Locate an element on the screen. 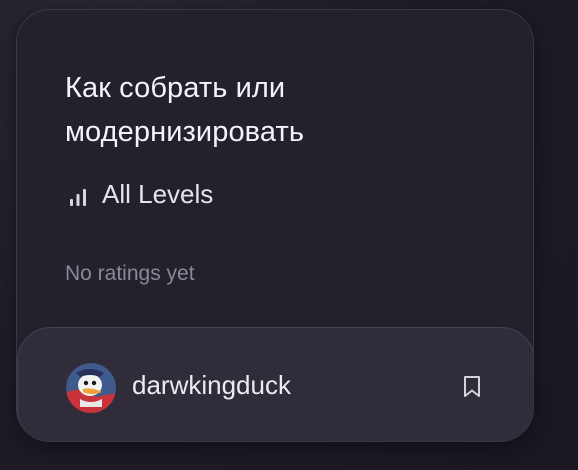 The image size is (578, 470). signal-bars-icon is located at coordinates (78, 195).